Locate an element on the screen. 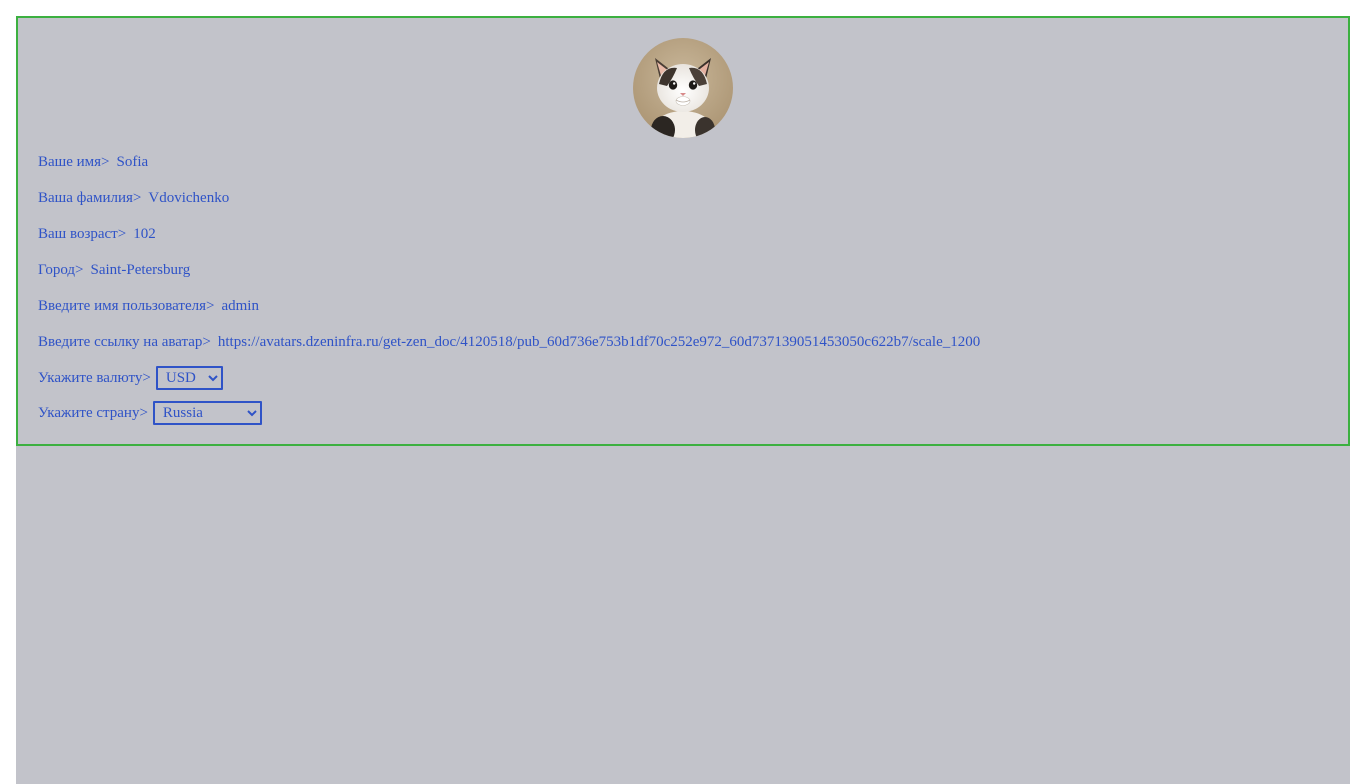 The image size is (1350, 784). avatar is located at coordinates (683, 88).